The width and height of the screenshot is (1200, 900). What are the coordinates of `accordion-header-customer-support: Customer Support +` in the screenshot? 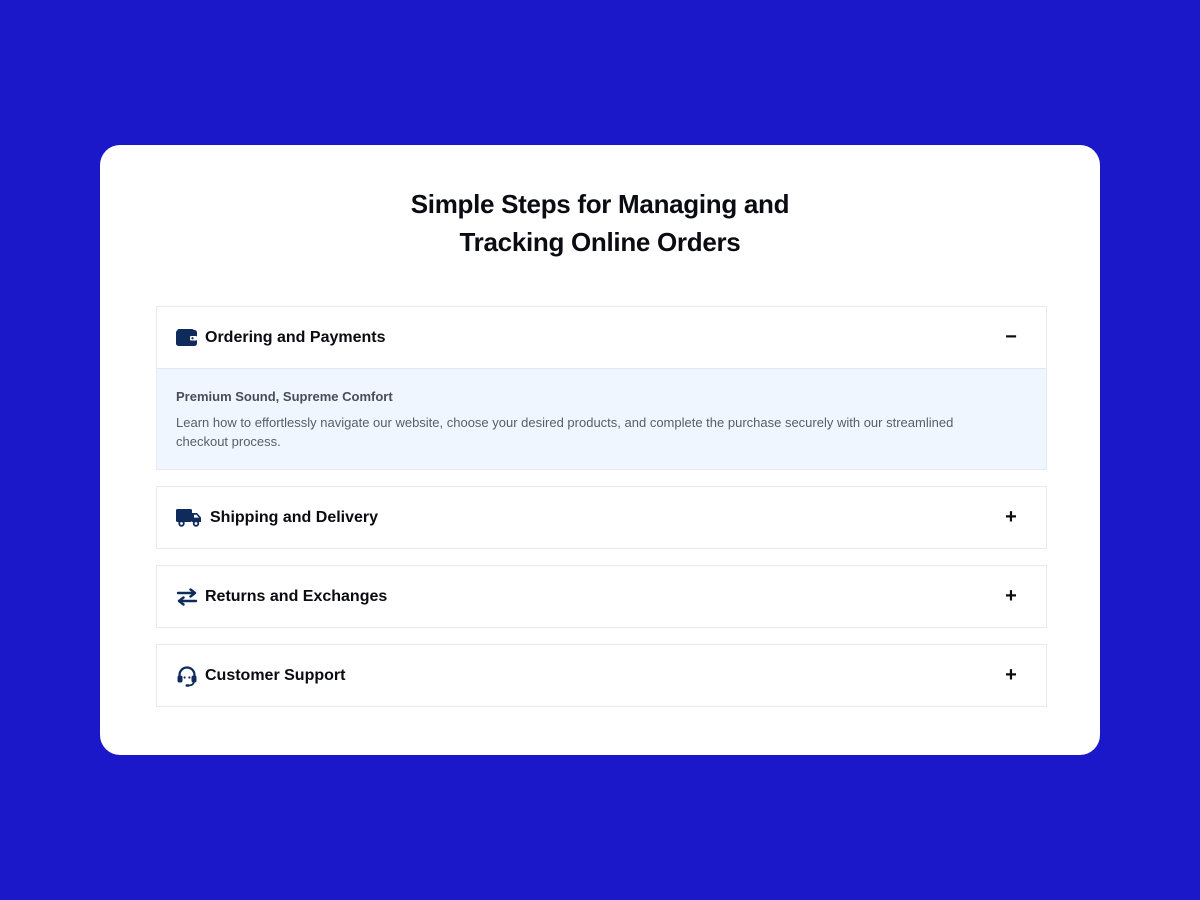 It's located at (601, 675).